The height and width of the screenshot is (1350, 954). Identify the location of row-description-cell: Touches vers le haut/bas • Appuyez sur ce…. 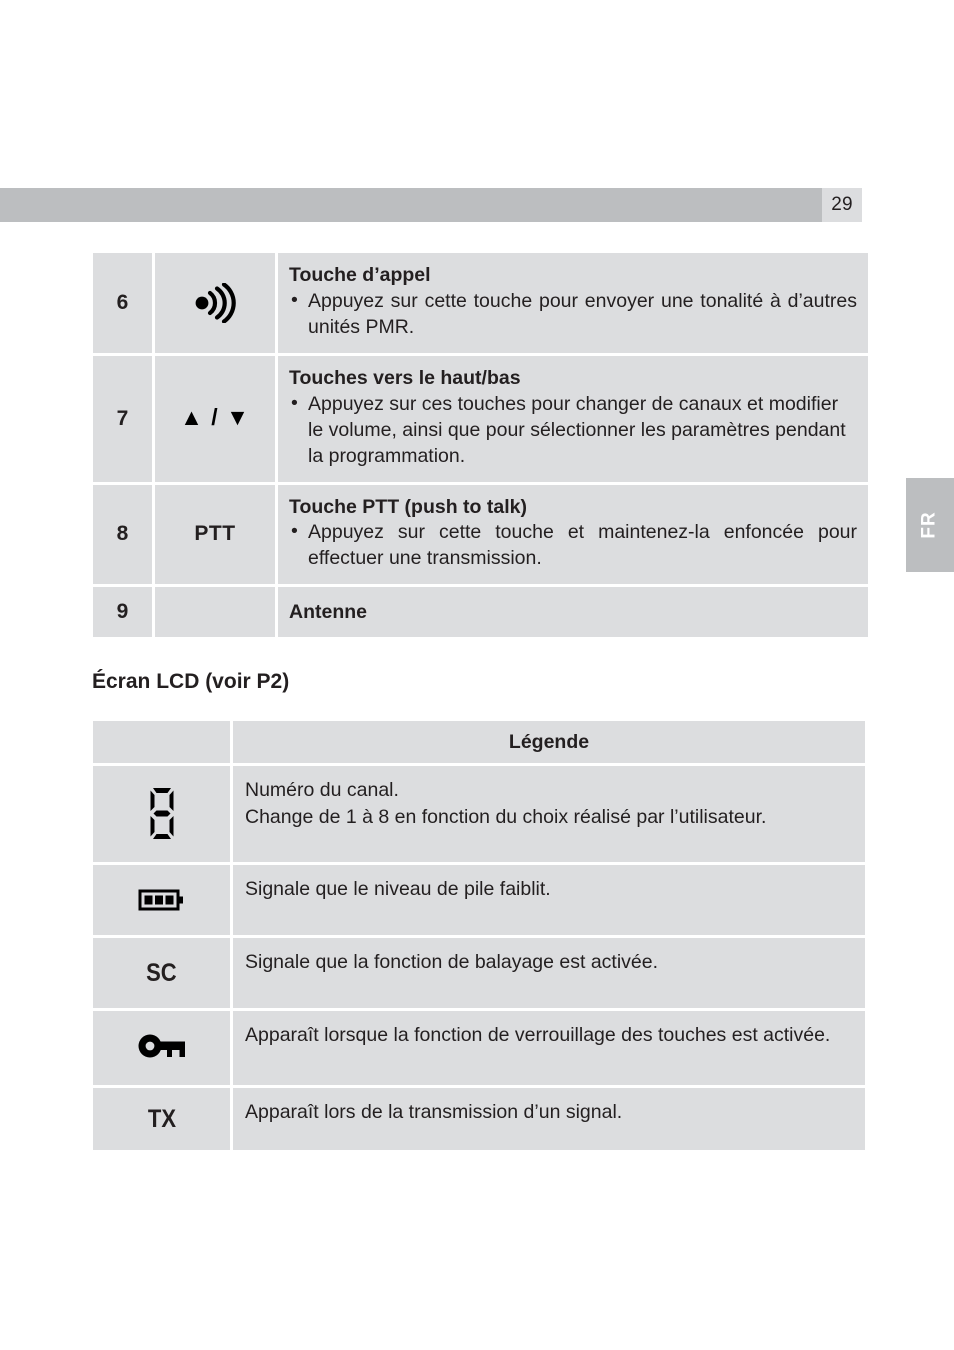
(573, 418).